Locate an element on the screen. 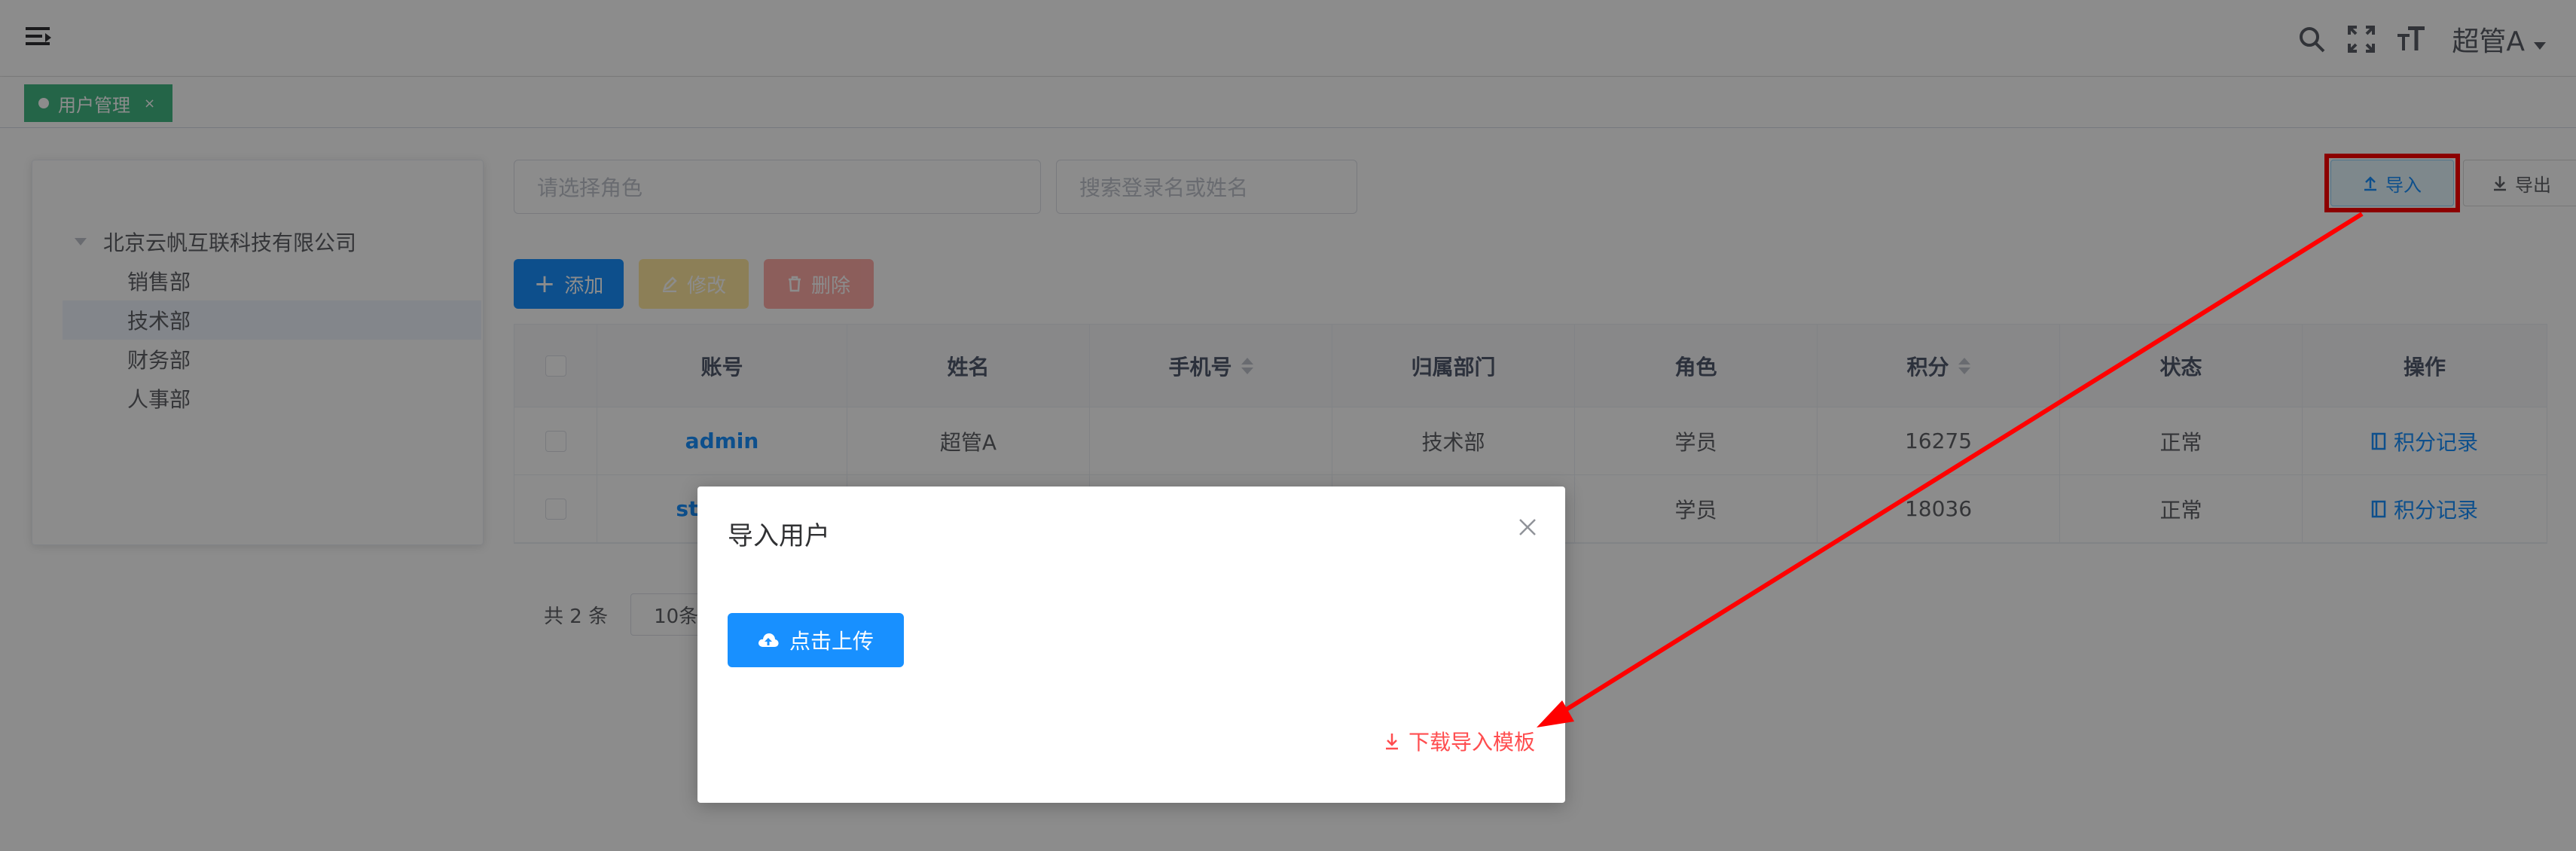 This screenshot has width=2576, height=851. dialog-title: 导入用户 is located at coordinates (779, 536).